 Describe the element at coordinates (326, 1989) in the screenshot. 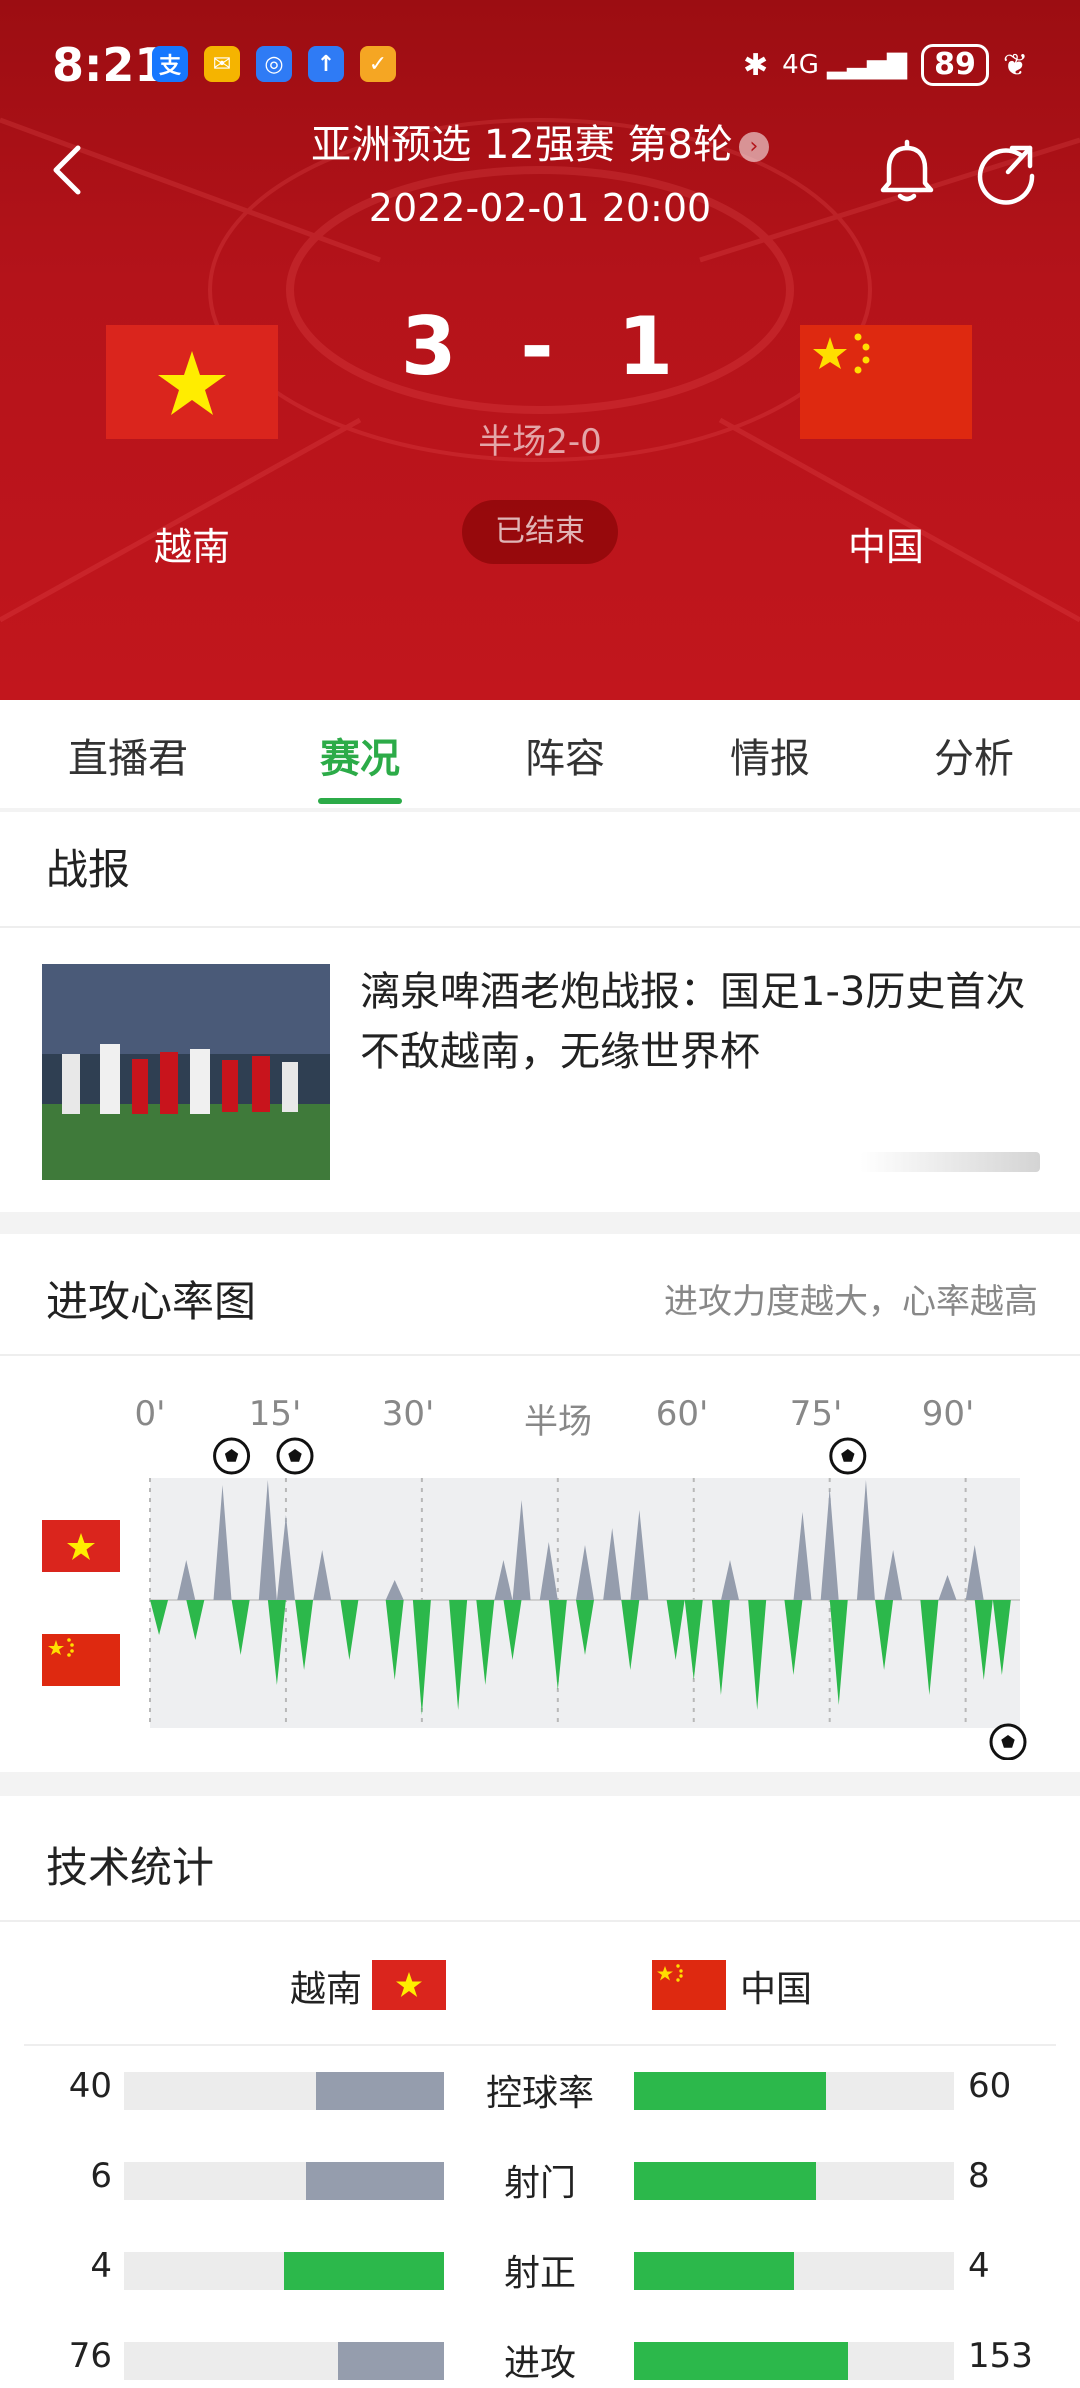

I see `stats-home-team: 越南` at that location.